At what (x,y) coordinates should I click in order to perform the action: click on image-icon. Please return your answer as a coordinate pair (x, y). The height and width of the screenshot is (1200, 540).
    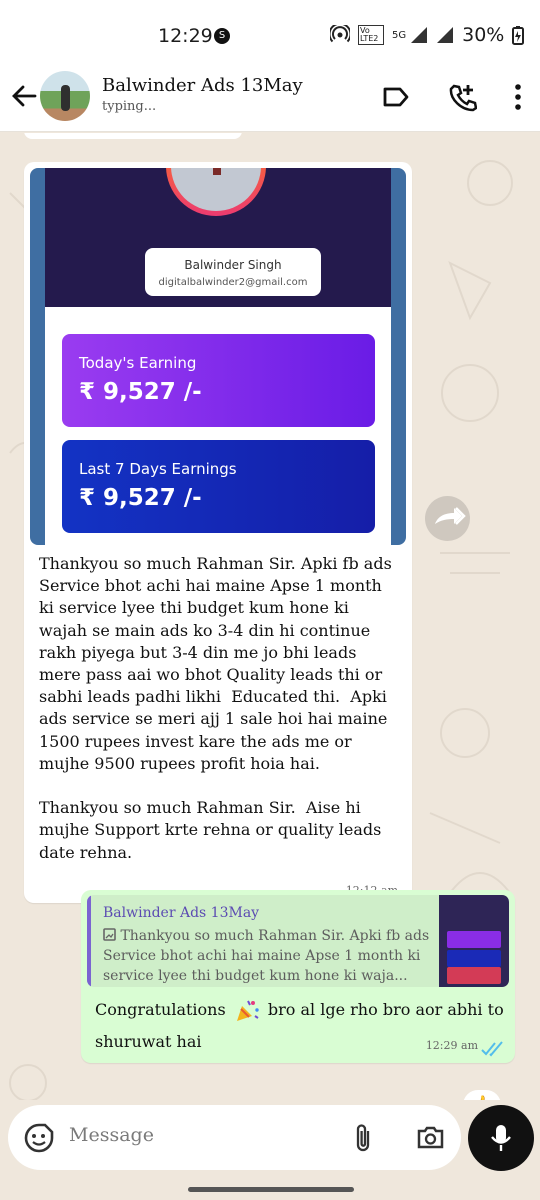
    Looking at the image, I should click on (109, 934).